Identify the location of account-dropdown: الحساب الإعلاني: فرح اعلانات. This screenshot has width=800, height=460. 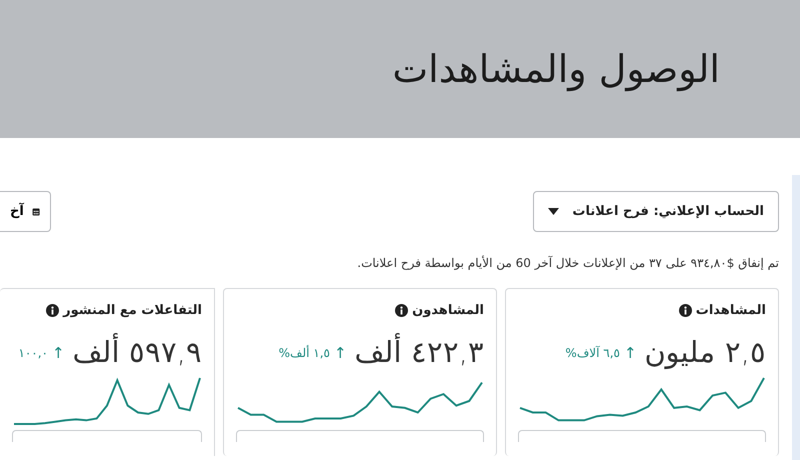
(656, 211).